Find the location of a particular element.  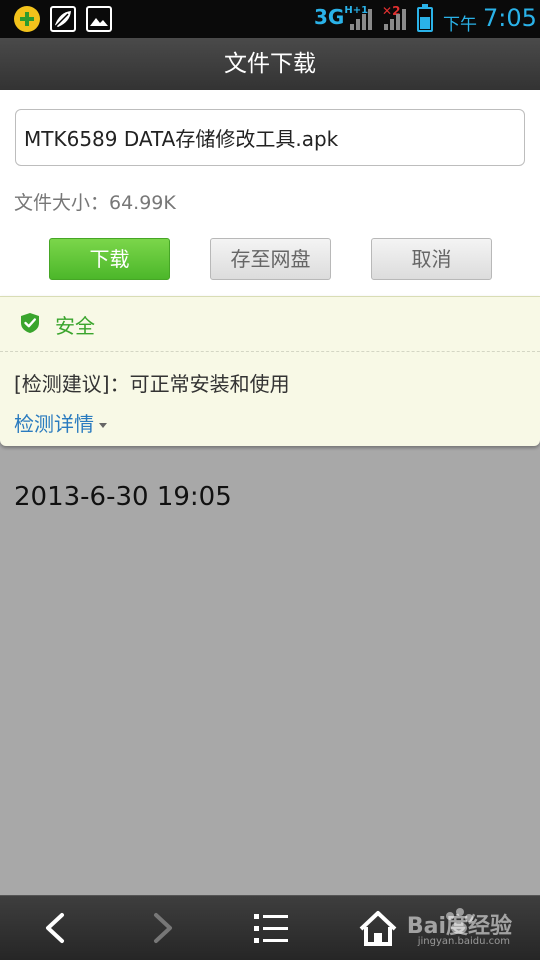

signal-icon-sim2 is located at coordinates (395, 19).